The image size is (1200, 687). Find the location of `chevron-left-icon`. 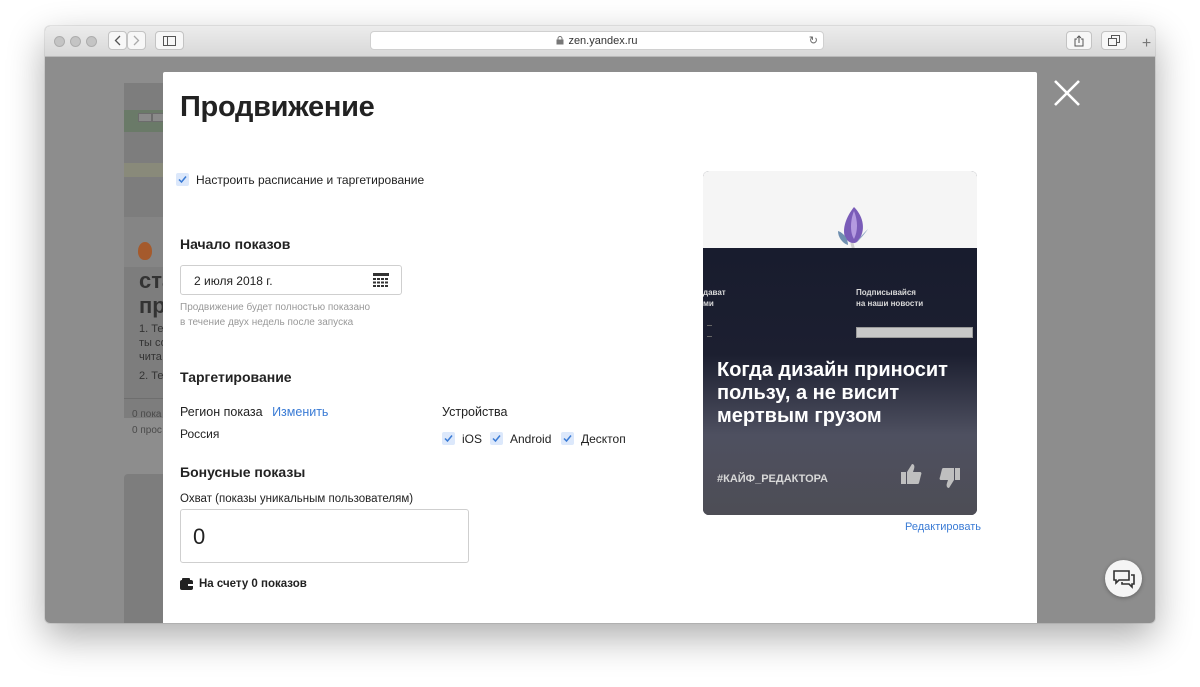

chevron-left-icon is located at coordinates (117, 40).